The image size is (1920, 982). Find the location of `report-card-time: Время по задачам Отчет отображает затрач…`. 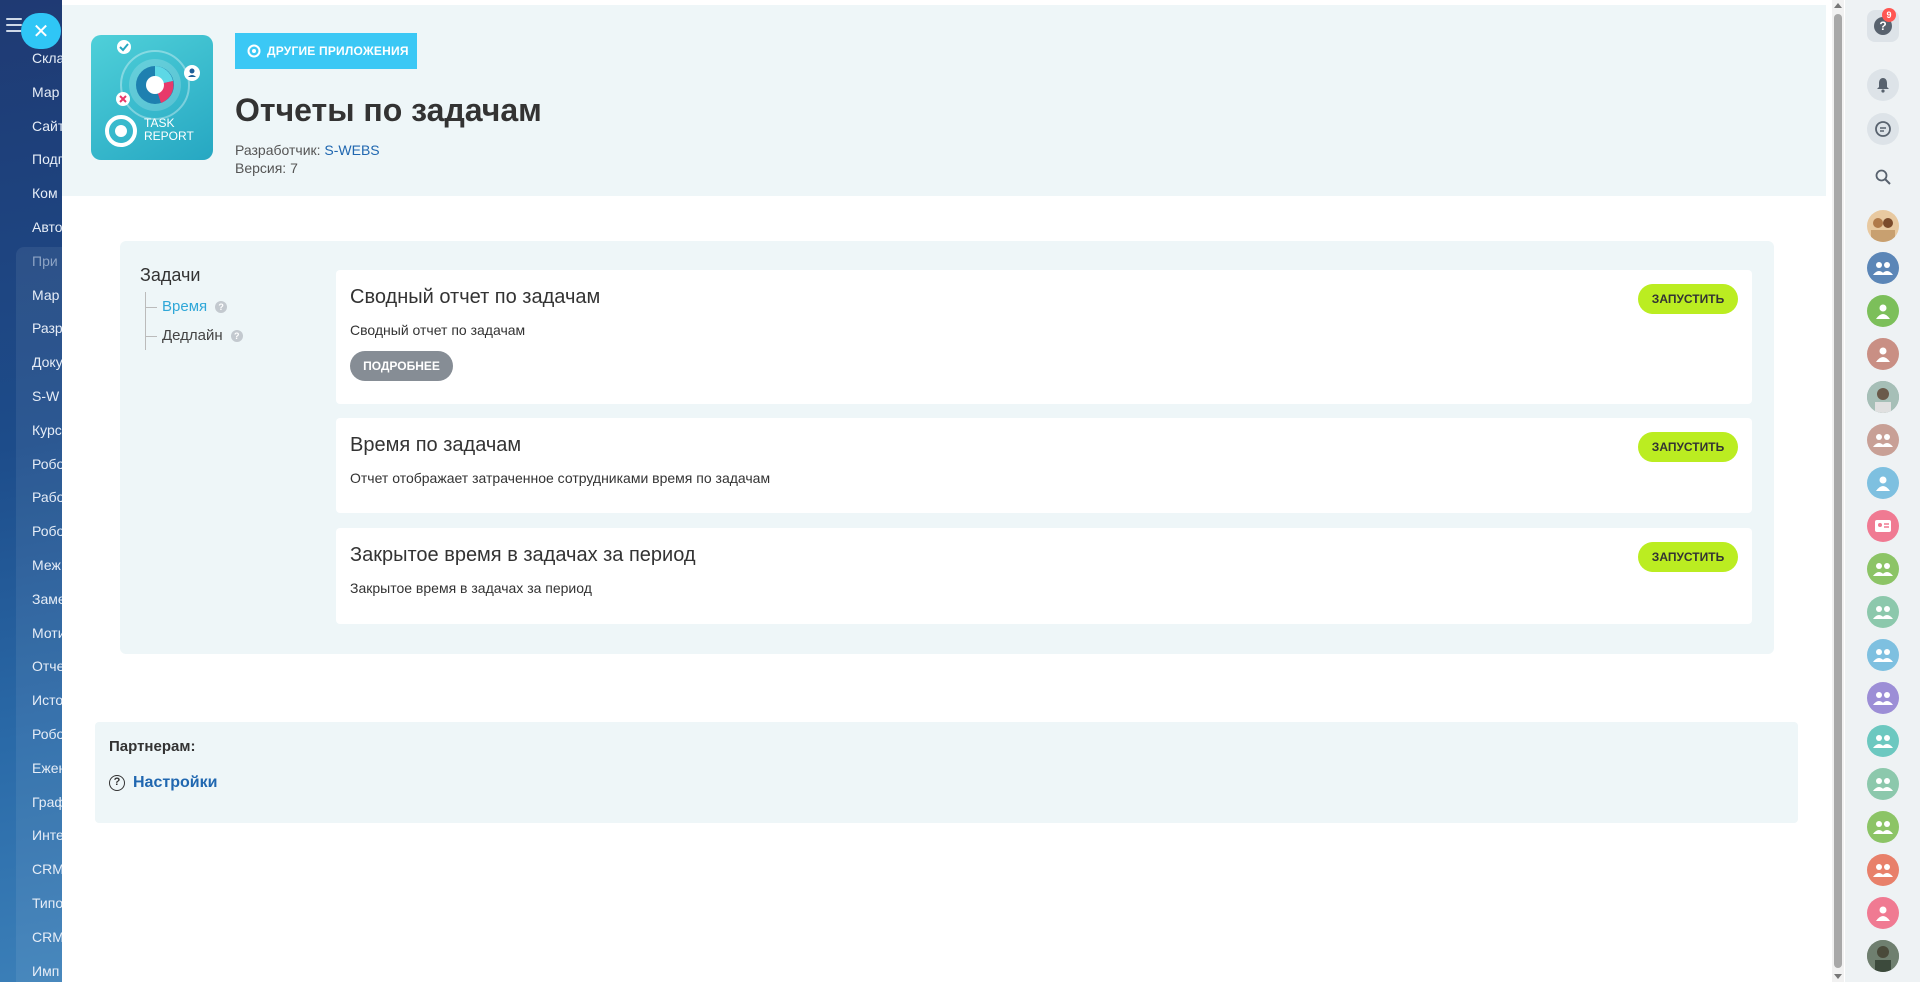

report-card-time: Время по задачам Отчет отображает затрач… is located at coordinates (1044, 465).